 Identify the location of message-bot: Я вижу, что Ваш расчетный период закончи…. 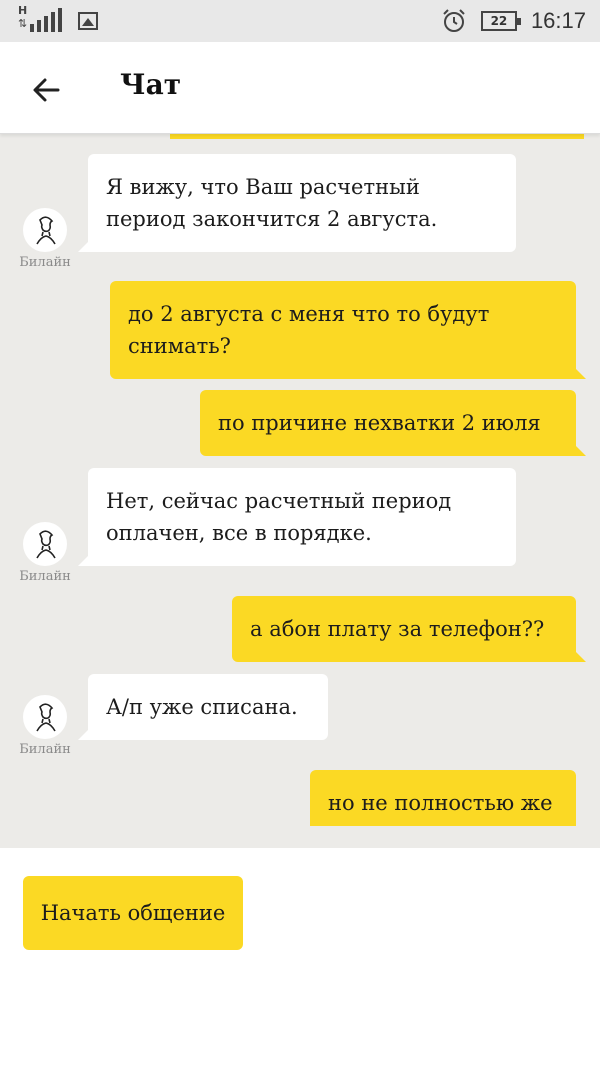
(297, 203).